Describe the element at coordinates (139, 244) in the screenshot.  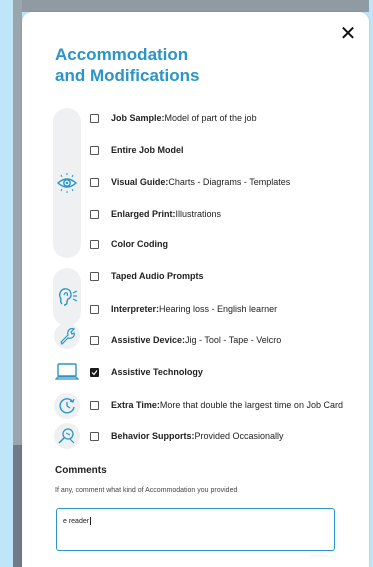
I see `item-bold-label: Color Coding` at that location.